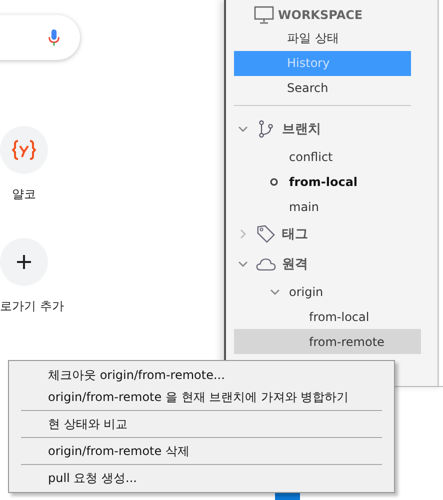 The width and height of the screenshot is (443, 500). What do you see at coordinates (311, 157) in the screenshot?
I see `tree-label: conflict` at bounding box center [311, 157].